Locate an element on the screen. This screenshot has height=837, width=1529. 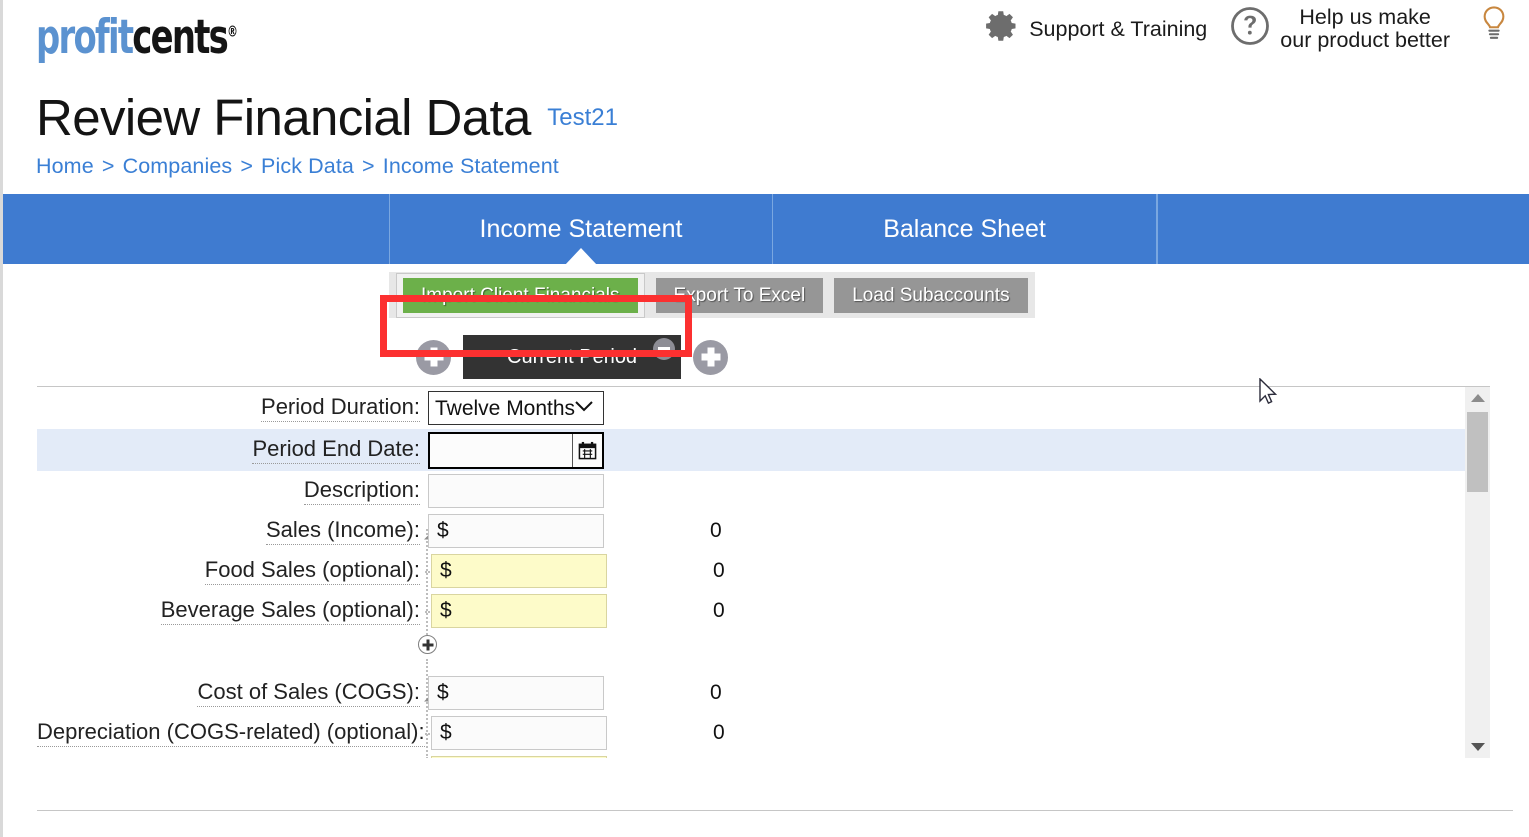
import-client-financials-button: Import Client Financials is located at coordinates (520, 295).